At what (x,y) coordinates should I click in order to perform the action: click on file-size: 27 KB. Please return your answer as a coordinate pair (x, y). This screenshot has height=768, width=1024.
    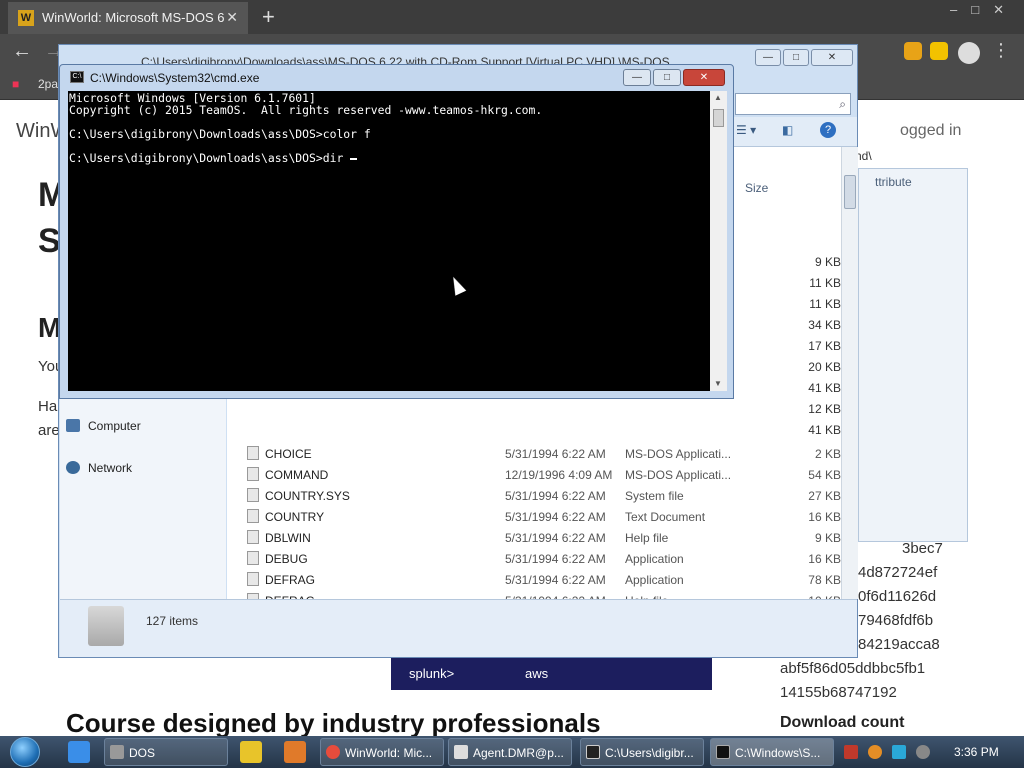
    Looking at the image, I should click on (824, 496).